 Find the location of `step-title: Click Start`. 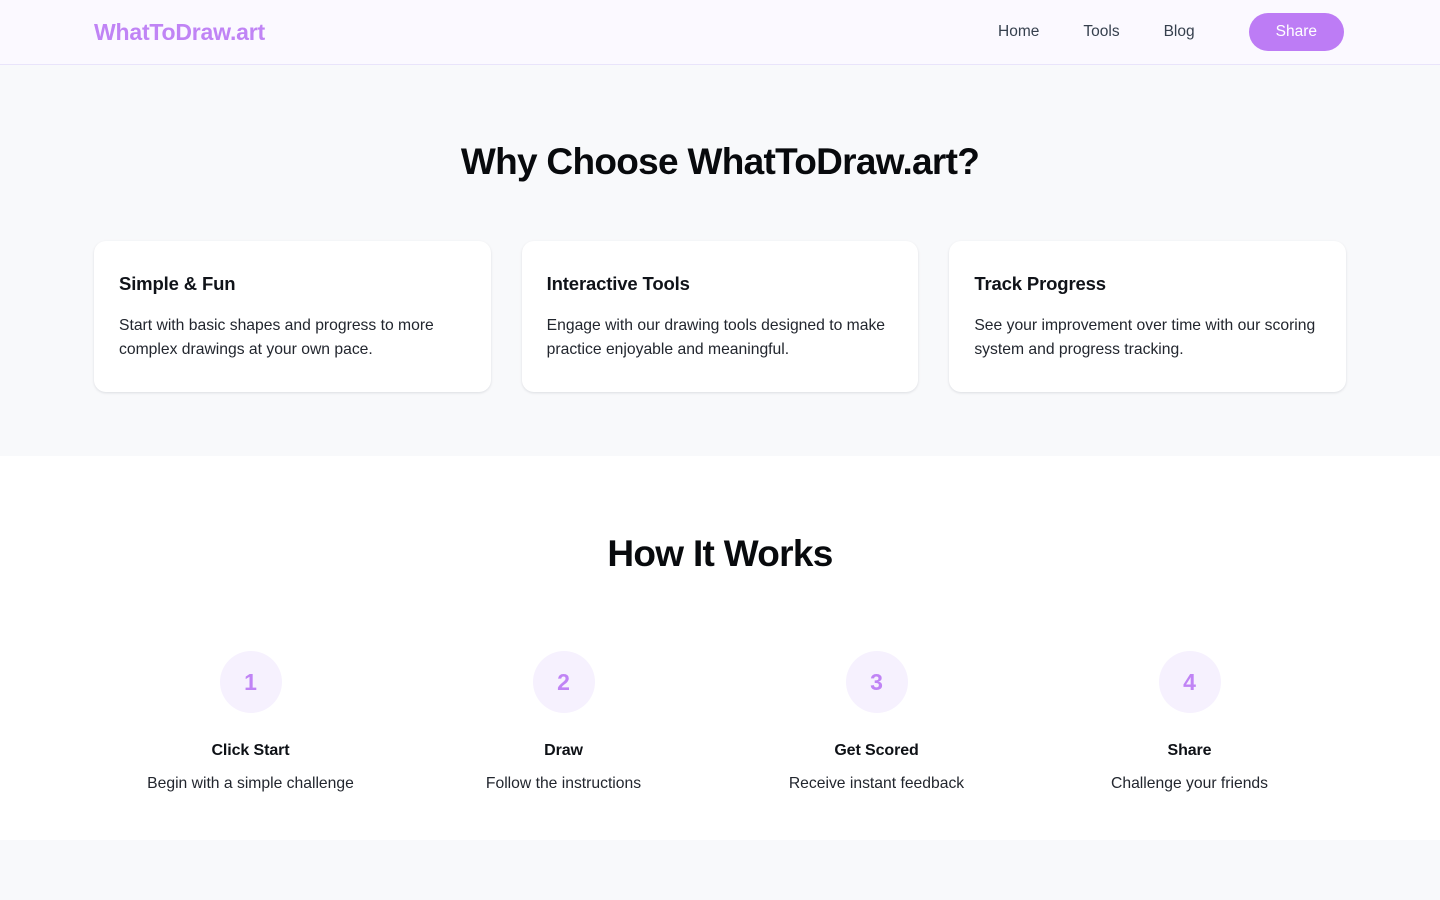

step-title: Click Start is located at coordinates (250, 751).